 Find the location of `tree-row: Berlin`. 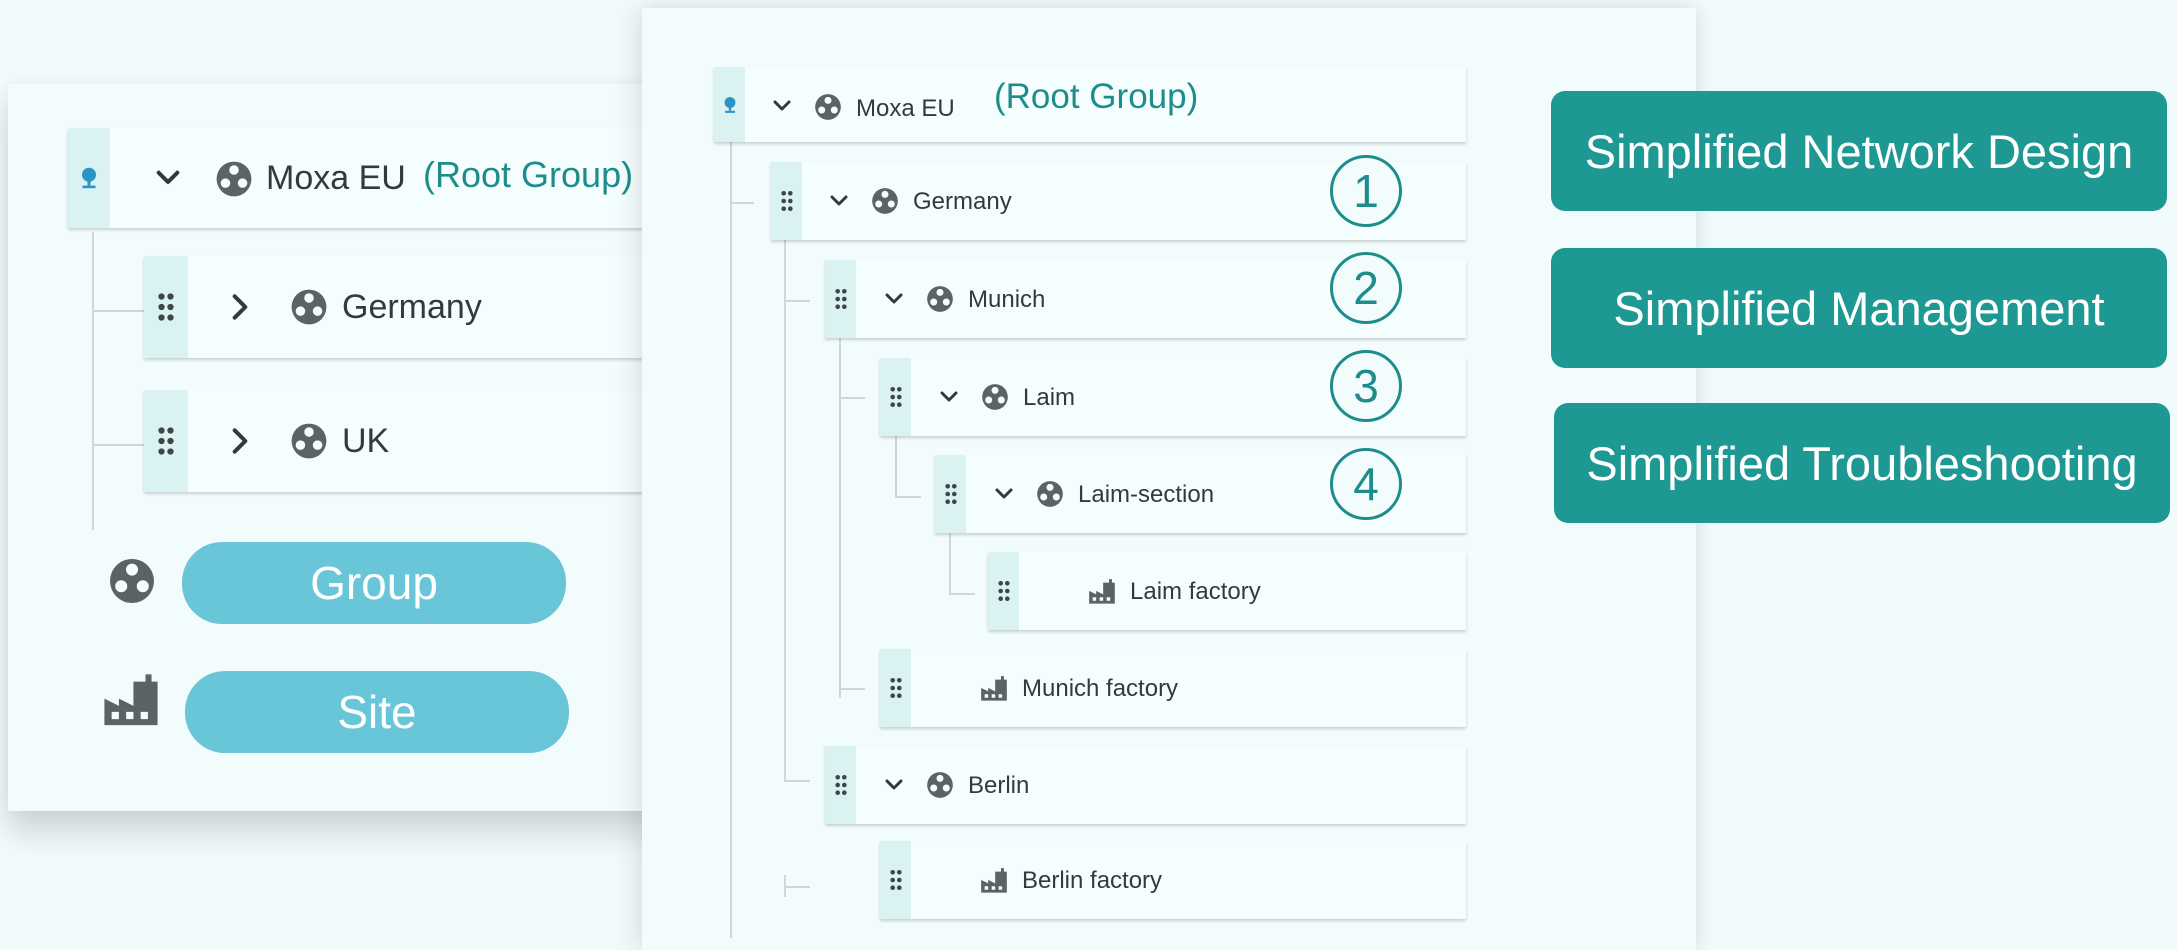

tree-row: Berlin is located at coordinates (1145, 785).